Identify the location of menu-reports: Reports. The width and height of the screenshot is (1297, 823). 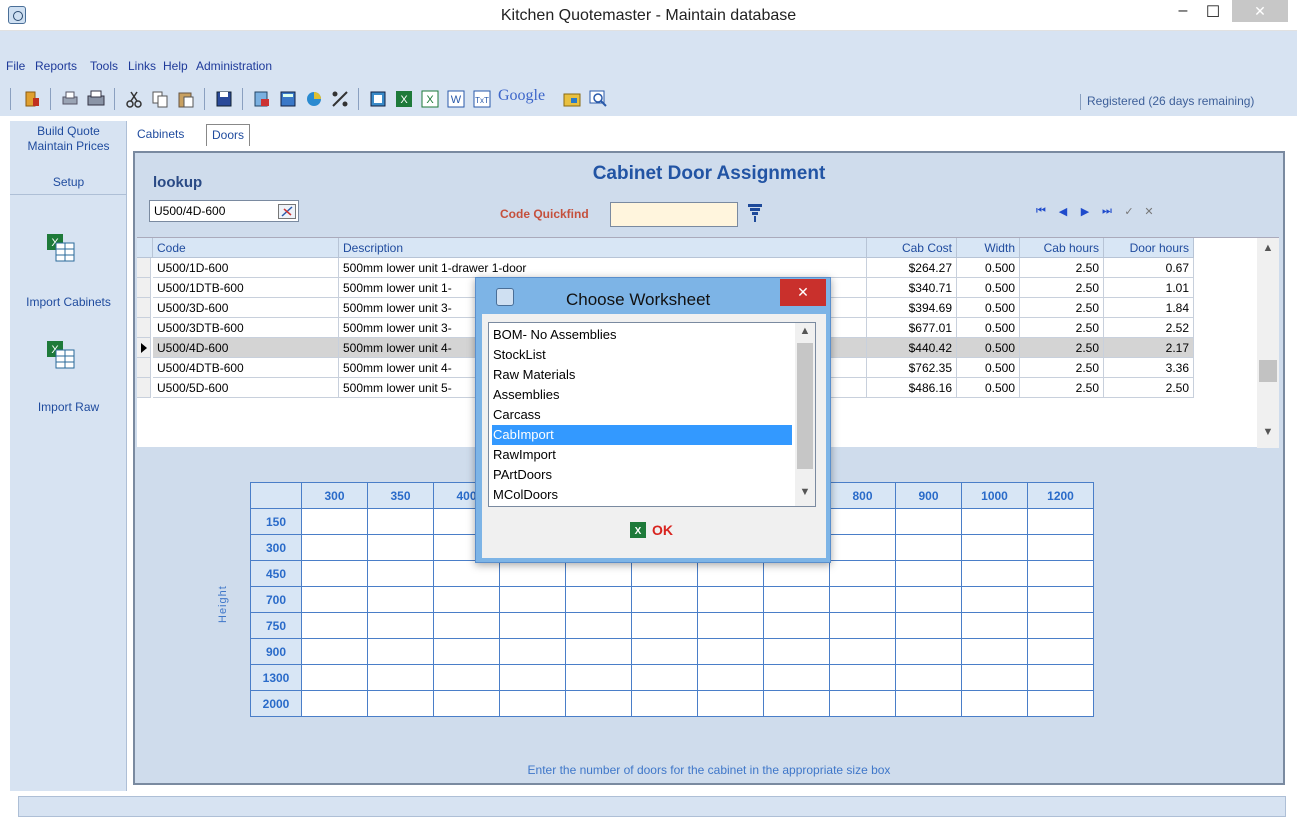
(56, 66).